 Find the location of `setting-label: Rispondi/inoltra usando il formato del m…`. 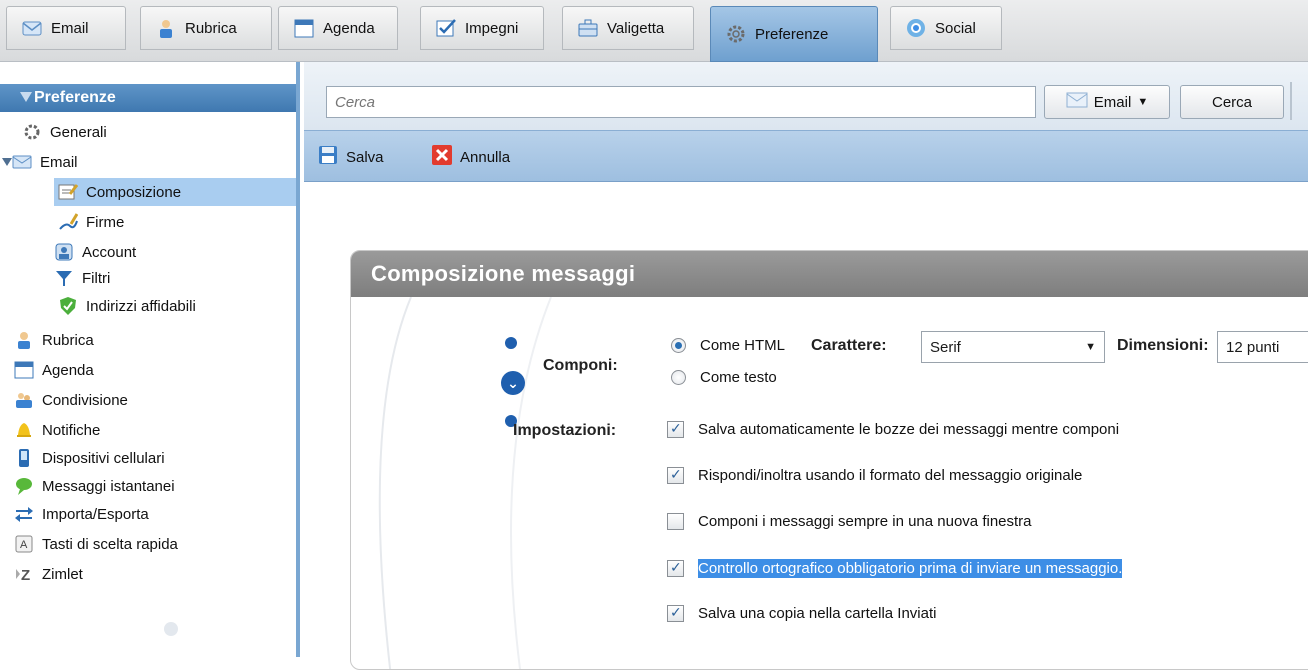

setting-label: Rispondi/inoltra usando il formato del m… is located at coordinates (890, 475).